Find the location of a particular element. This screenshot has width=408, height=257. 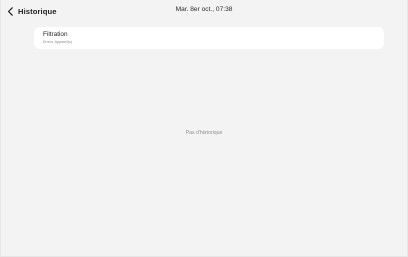

date-time: Mar. 8er oct., 07:38 is located at coordinates (204, 9).